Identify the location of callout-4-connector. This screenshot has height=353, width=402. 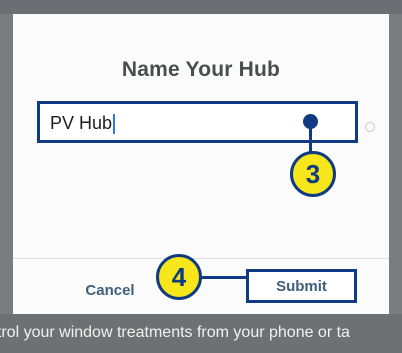
(224, 277).